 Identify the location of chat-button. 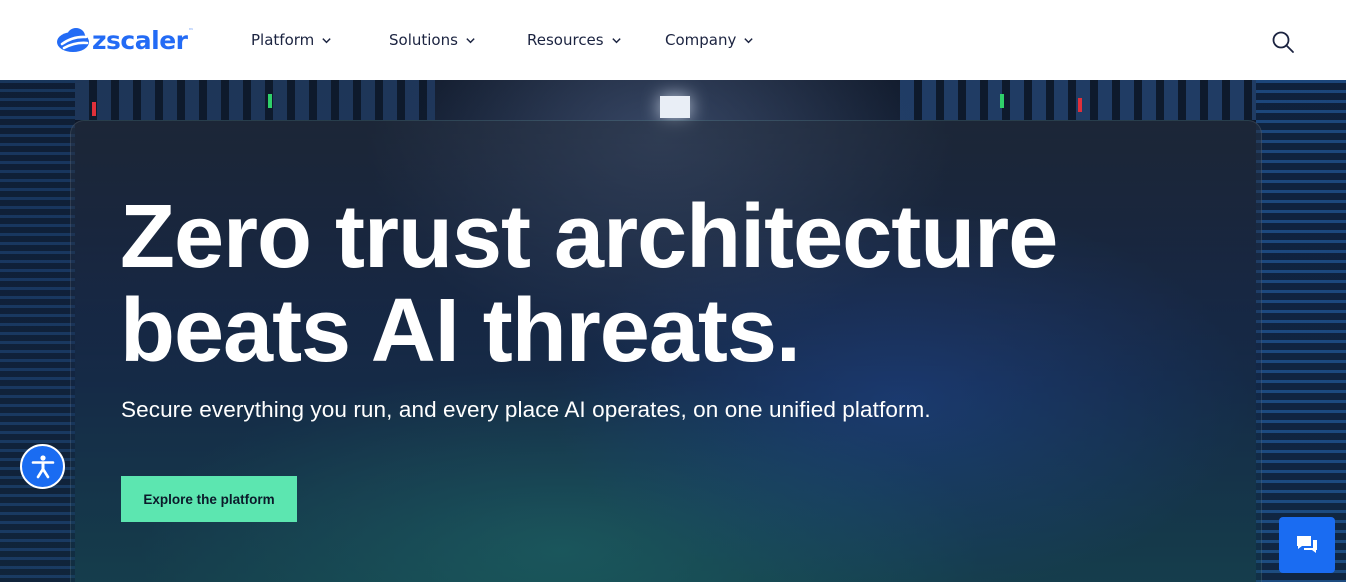
(1307, 545).